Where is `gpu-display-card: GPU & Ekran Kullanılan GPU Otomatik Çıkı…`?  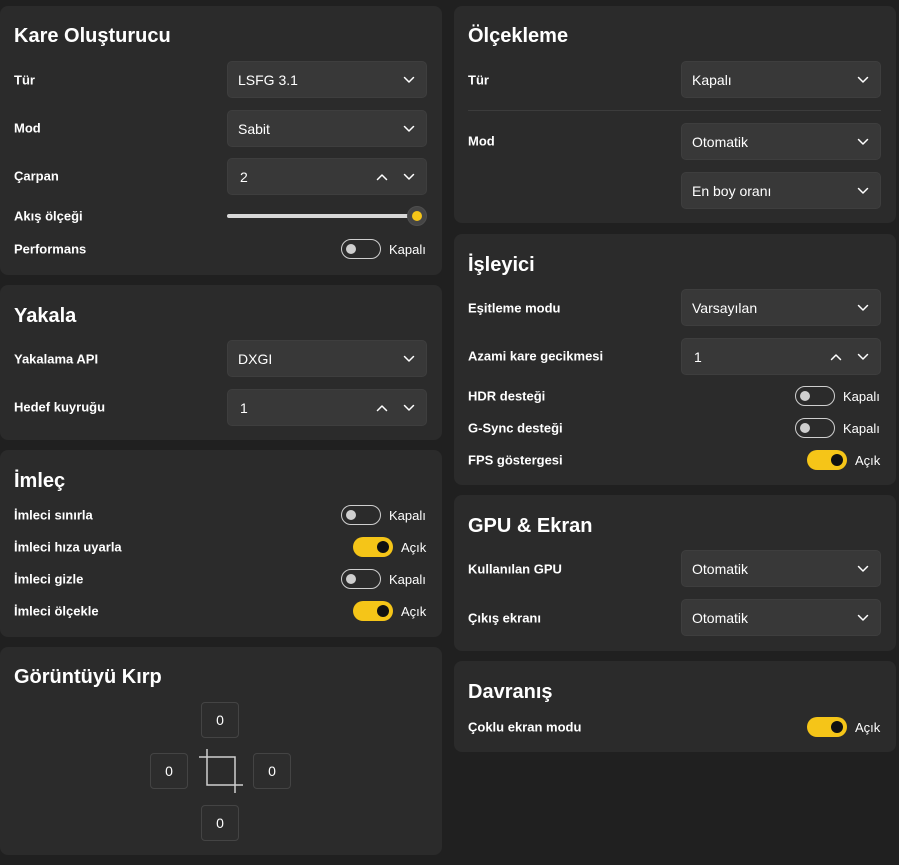
gpu-display-card: GPU & Ekran Kullanılan GPU Otomatik Çıkı… is located at coordinates (675, 573).